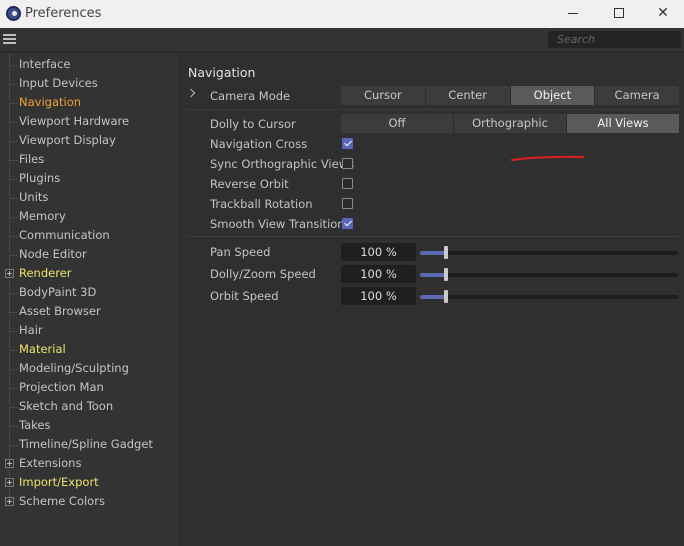  What do you see at coordinates (45, 273) in the screenshot?
I see `sidebar-item-renderer: Renderer` at bounding box center [45, 273].